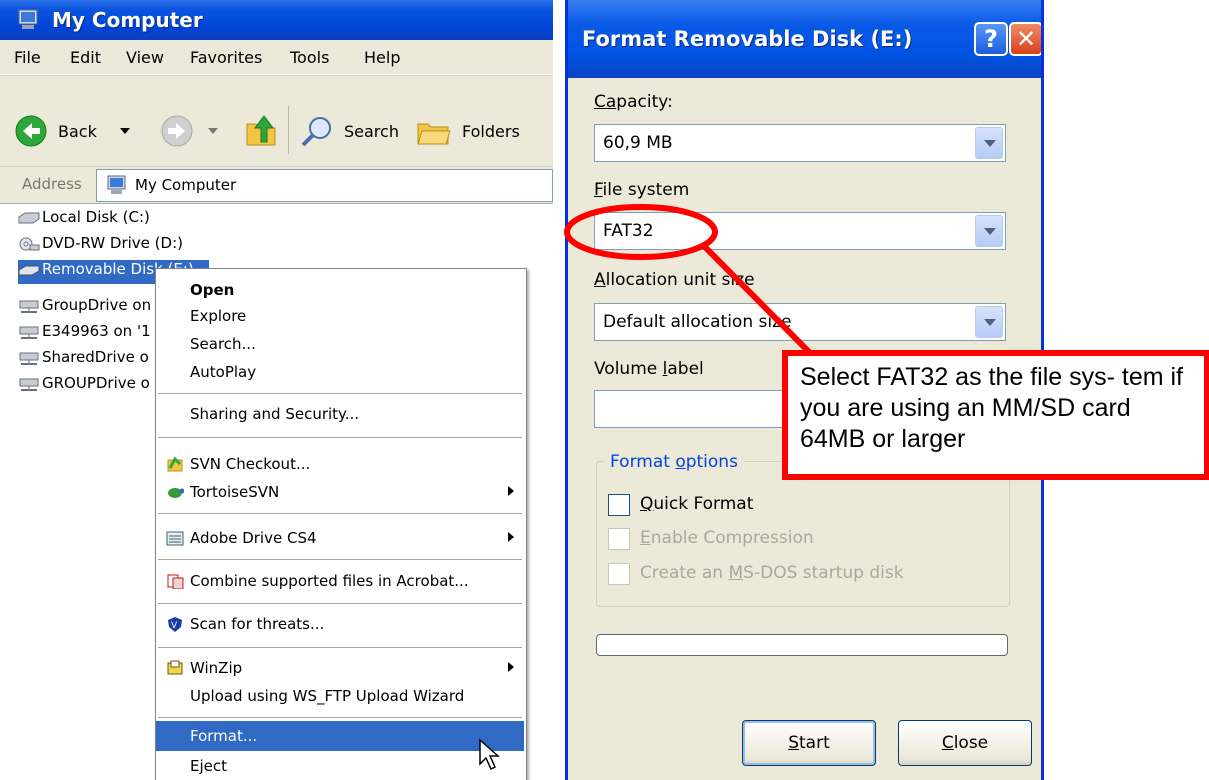 This screenshot has width=1209, height=780. What do you see at coordinates (641, 232) in the screenshot?
I see `fat32-highlight-ellipse` at bounding box center [641, 232].